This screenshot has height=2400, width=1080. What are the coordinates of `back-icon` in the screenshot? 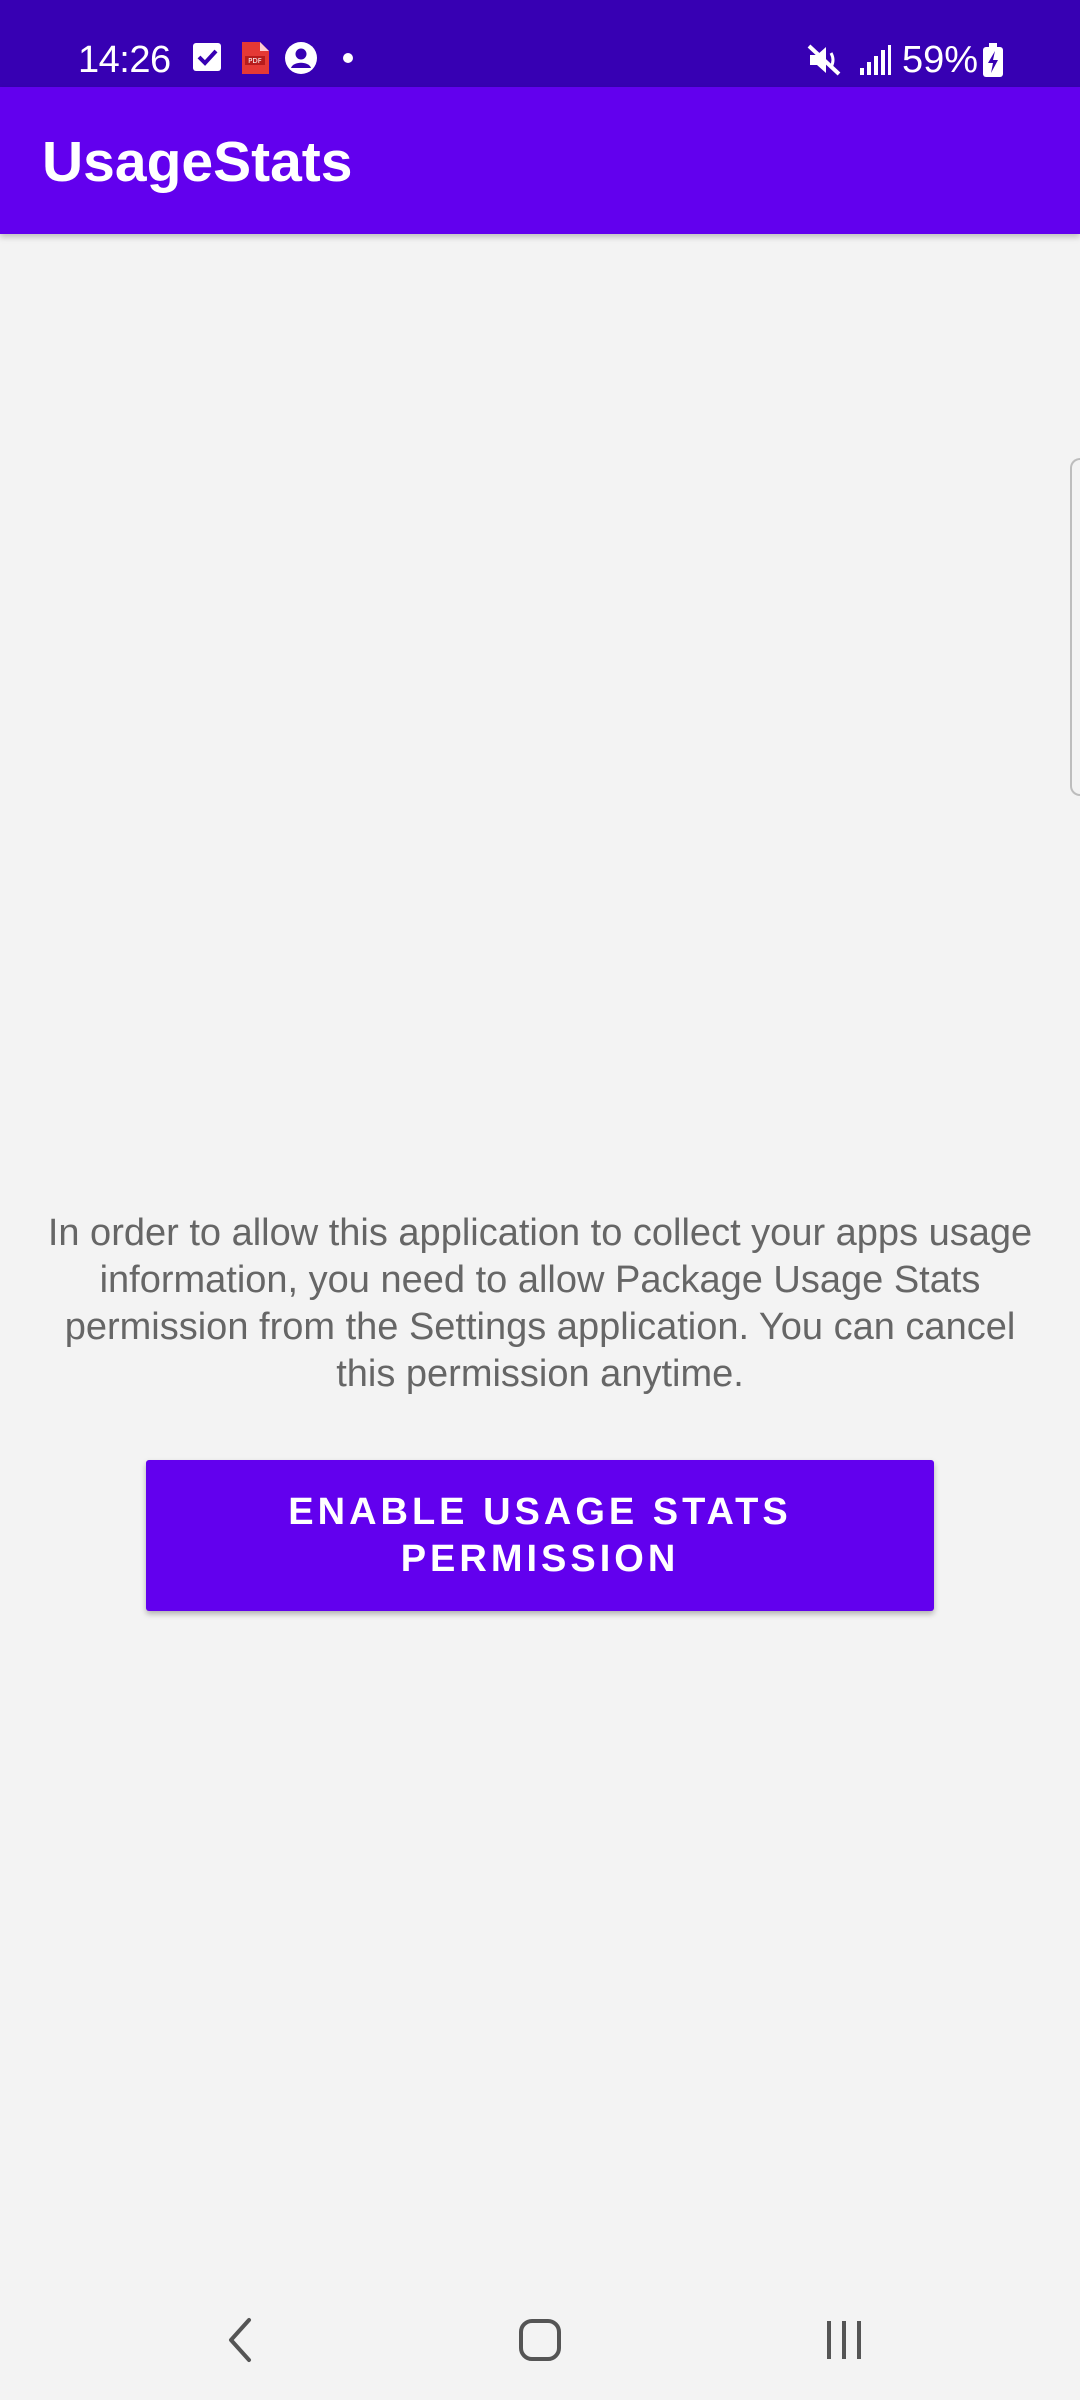 It's located at (240, 2340).